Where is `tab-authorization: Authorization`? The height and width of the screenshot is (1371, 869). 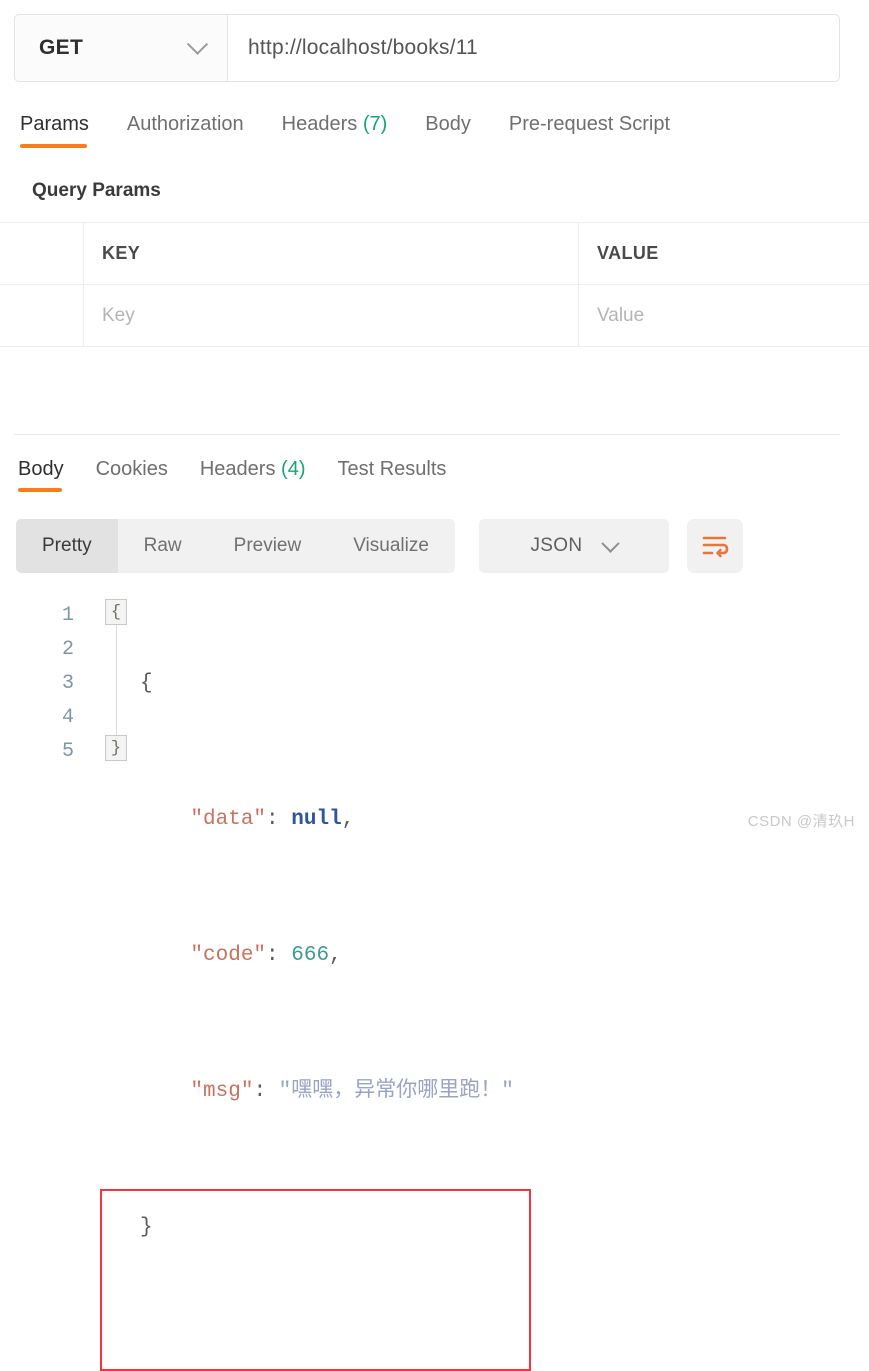
tab-authorization: Authorization is located at coordinates (185, 130).